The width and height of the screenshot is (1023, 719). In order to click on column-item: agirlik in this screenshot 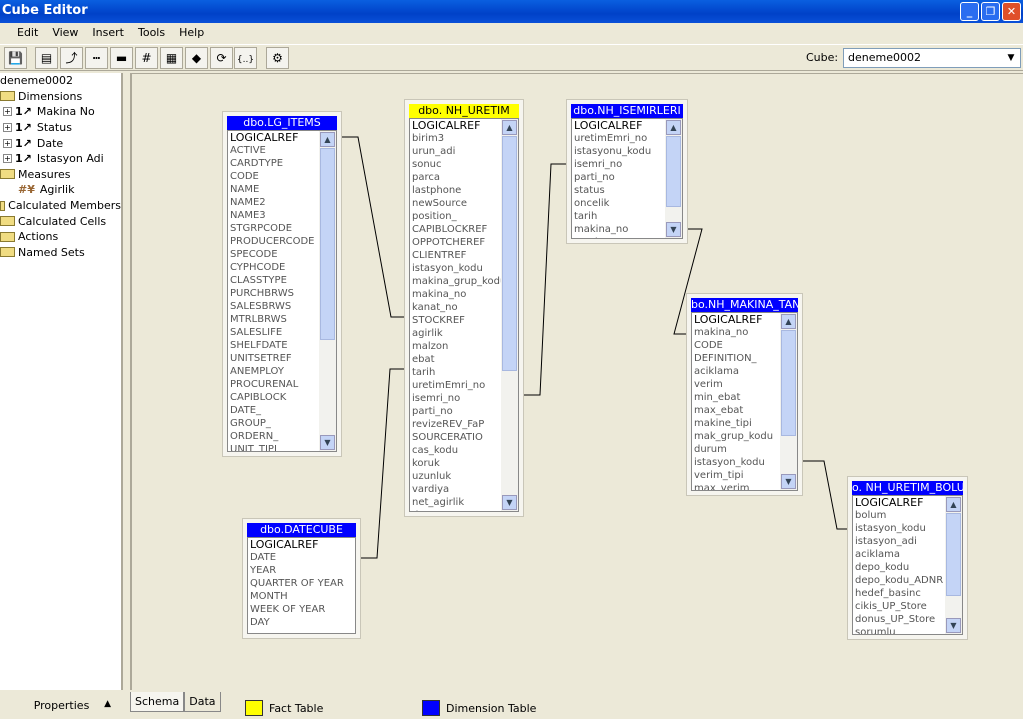, I will do `click(455, 333)`.